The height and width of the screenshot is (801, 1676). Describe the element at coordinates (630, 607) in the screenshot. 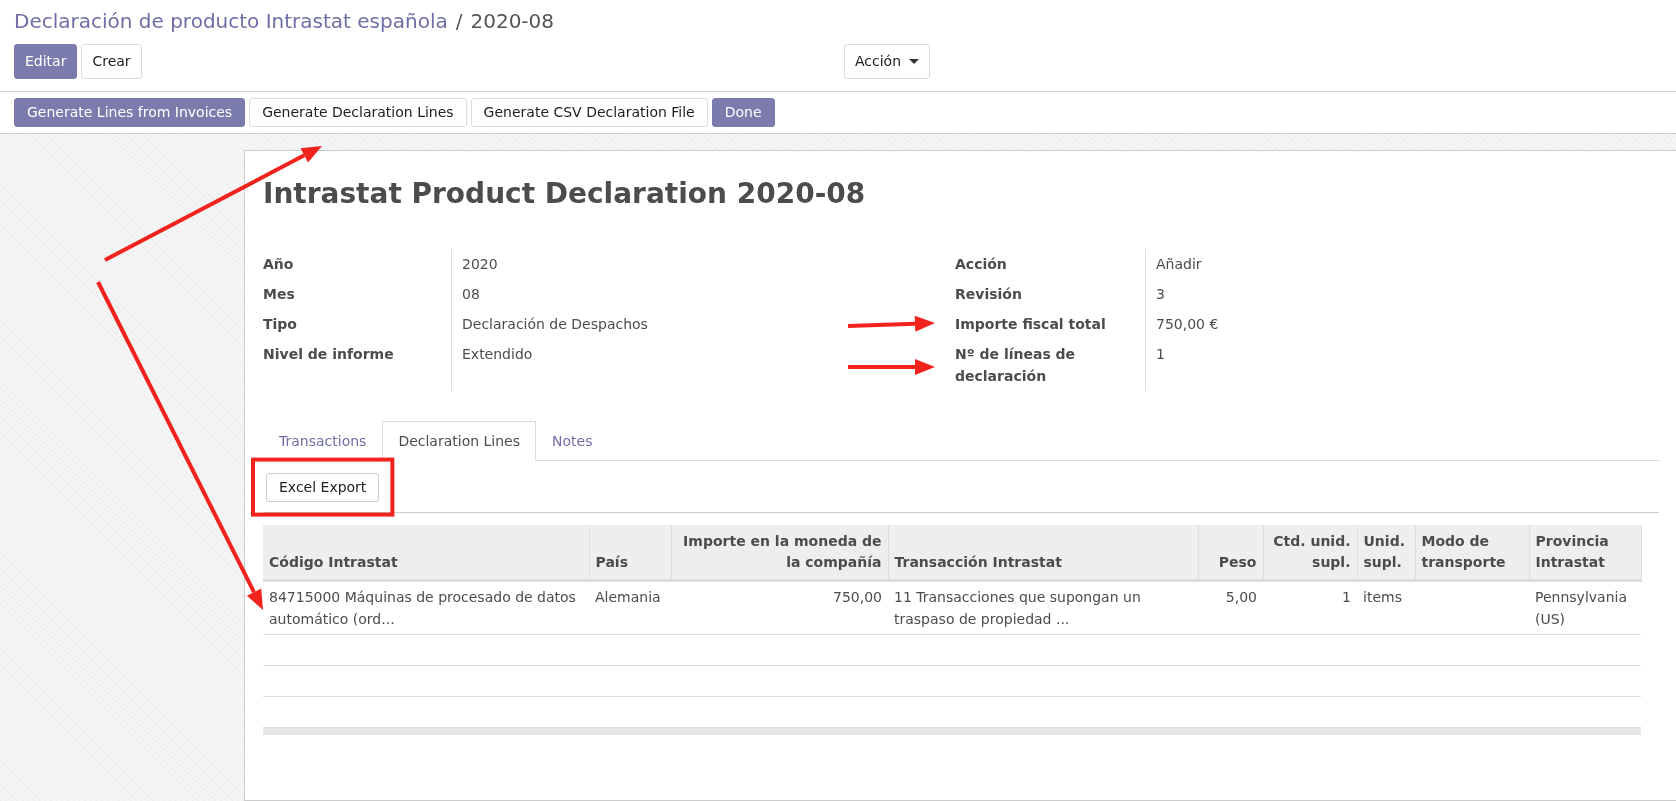

I see `table-cell: Alemania` at that location.